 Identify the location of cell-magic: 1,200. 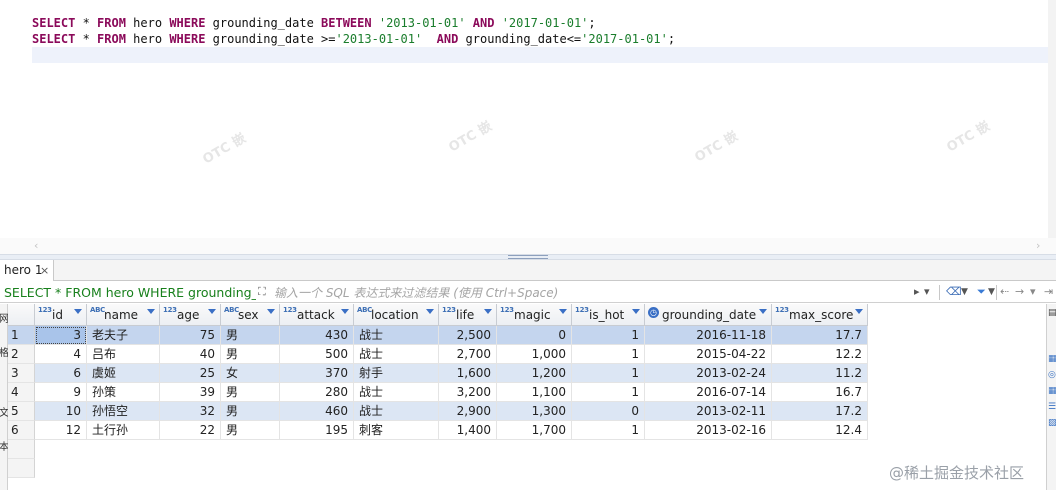
(534, 373).